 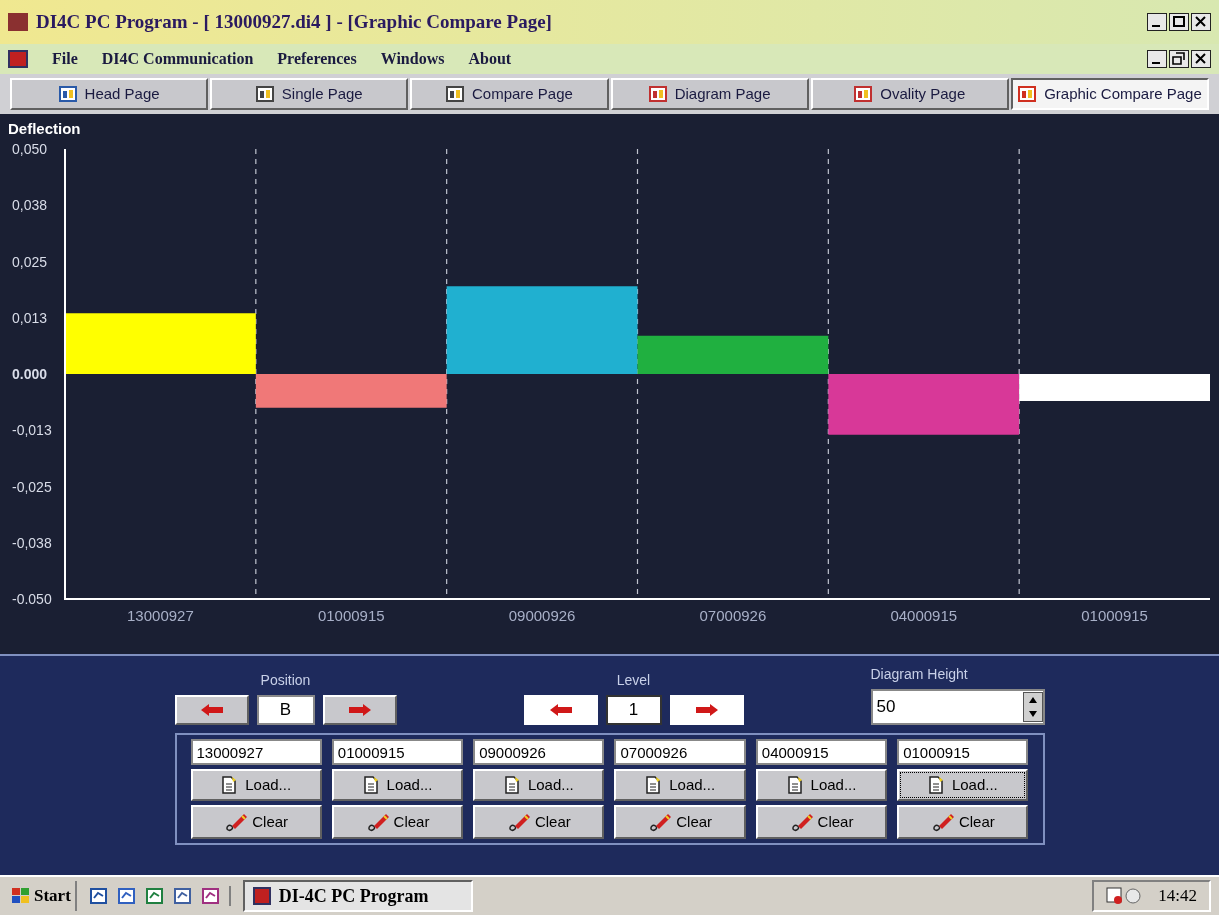 I want to click on level-label: Level, so click(x=633, y=680).